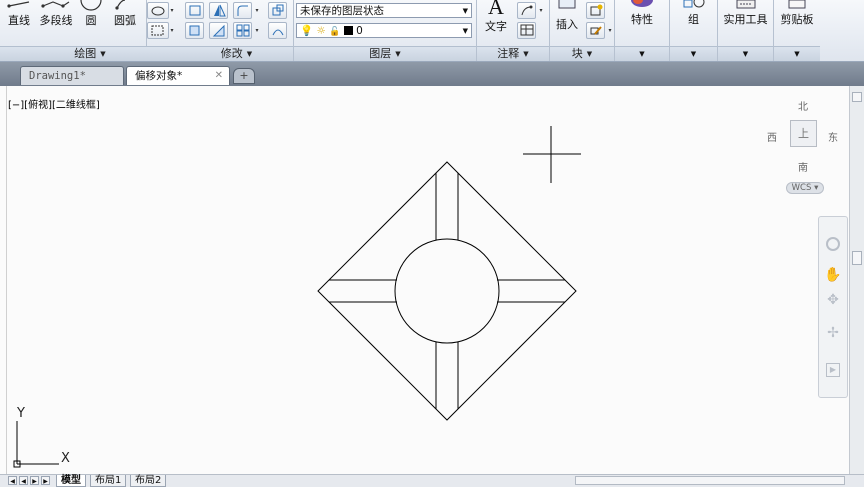 This screenshot has height=487, width=864. I want to click on wcs-menu: WCS ▾, so click(805, 188).